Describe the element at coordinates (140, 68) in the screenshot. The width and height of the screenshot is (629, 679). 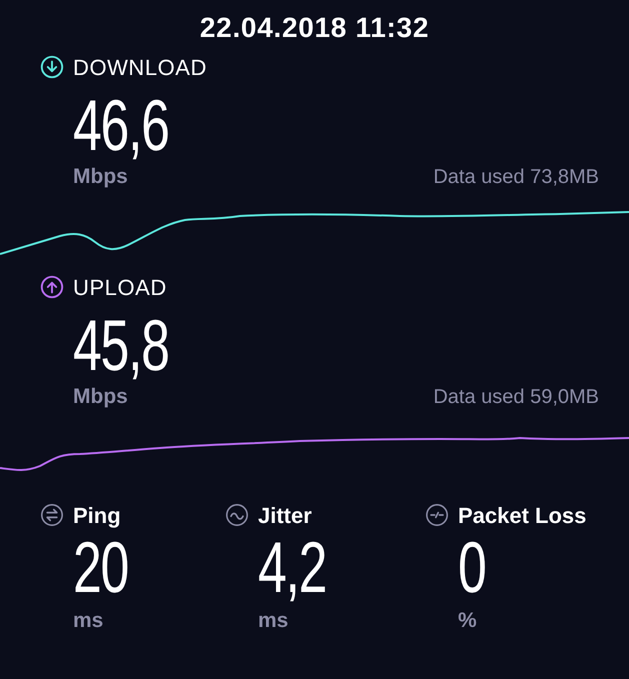
I see `section-label: DOWNLOAD` at that location.